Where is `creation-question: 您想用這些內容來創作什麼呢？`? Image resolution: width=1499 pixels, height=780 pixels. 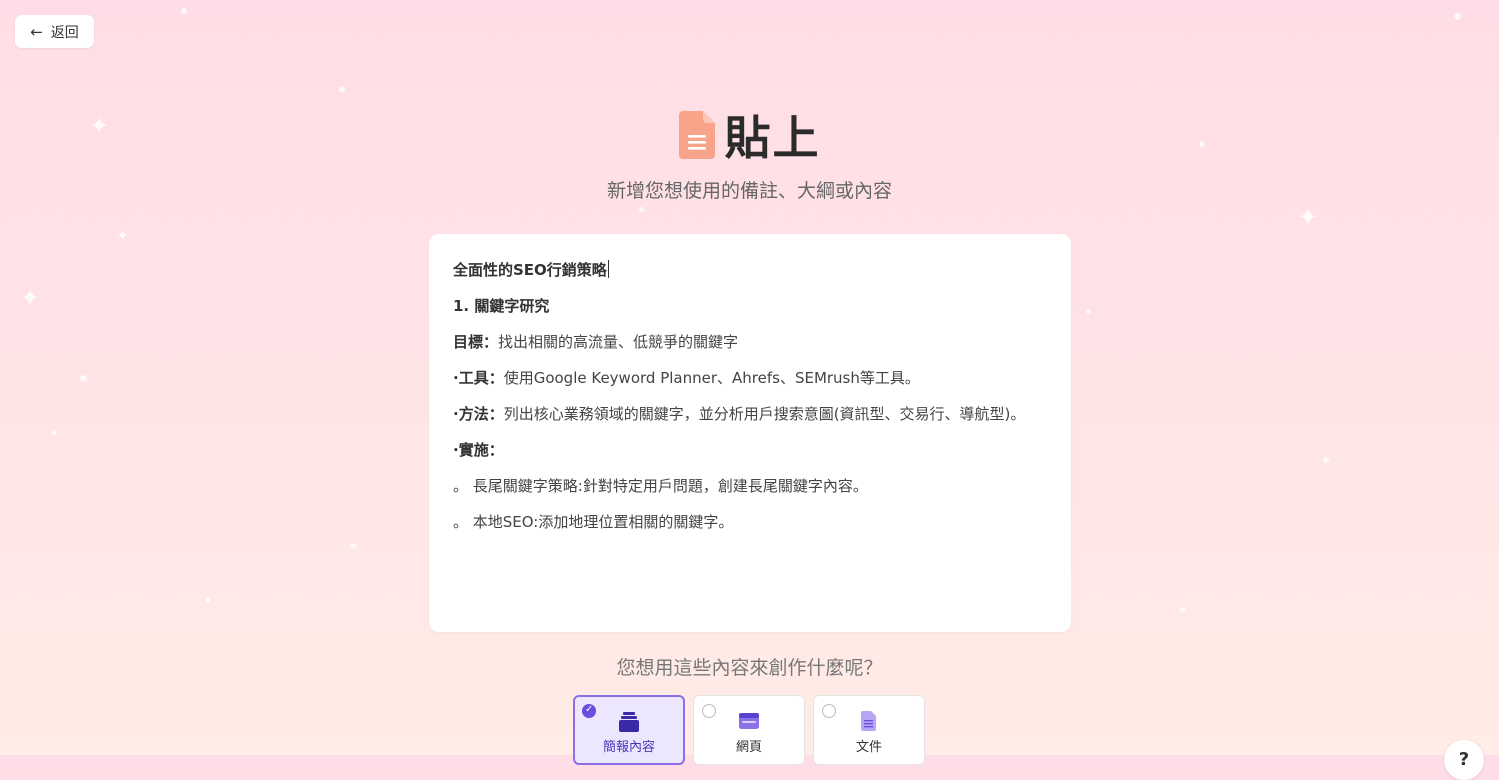 creation-question: 您想用這些內容來創作什麼呢？ is located at coordinates (749, 668).